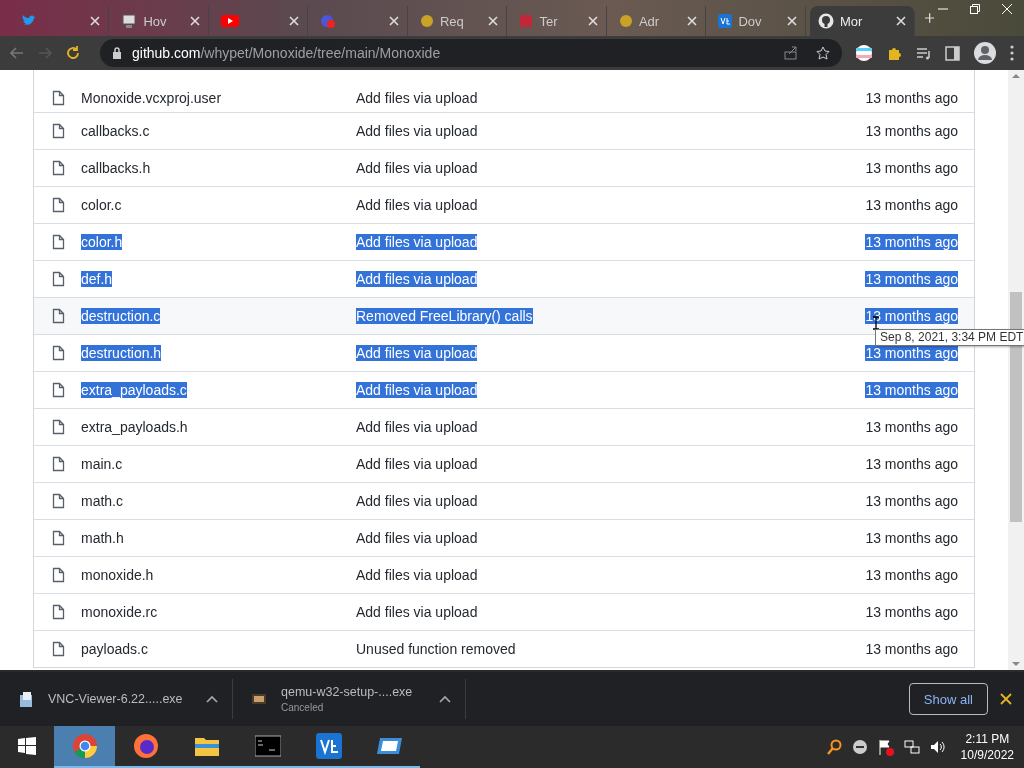 This screenshot has height=768, width=1024. Describe the element at coordinates (349, 699) in the screenshot. I see `download-item: qemu-w32-setup-....exe Canceled` at that location.